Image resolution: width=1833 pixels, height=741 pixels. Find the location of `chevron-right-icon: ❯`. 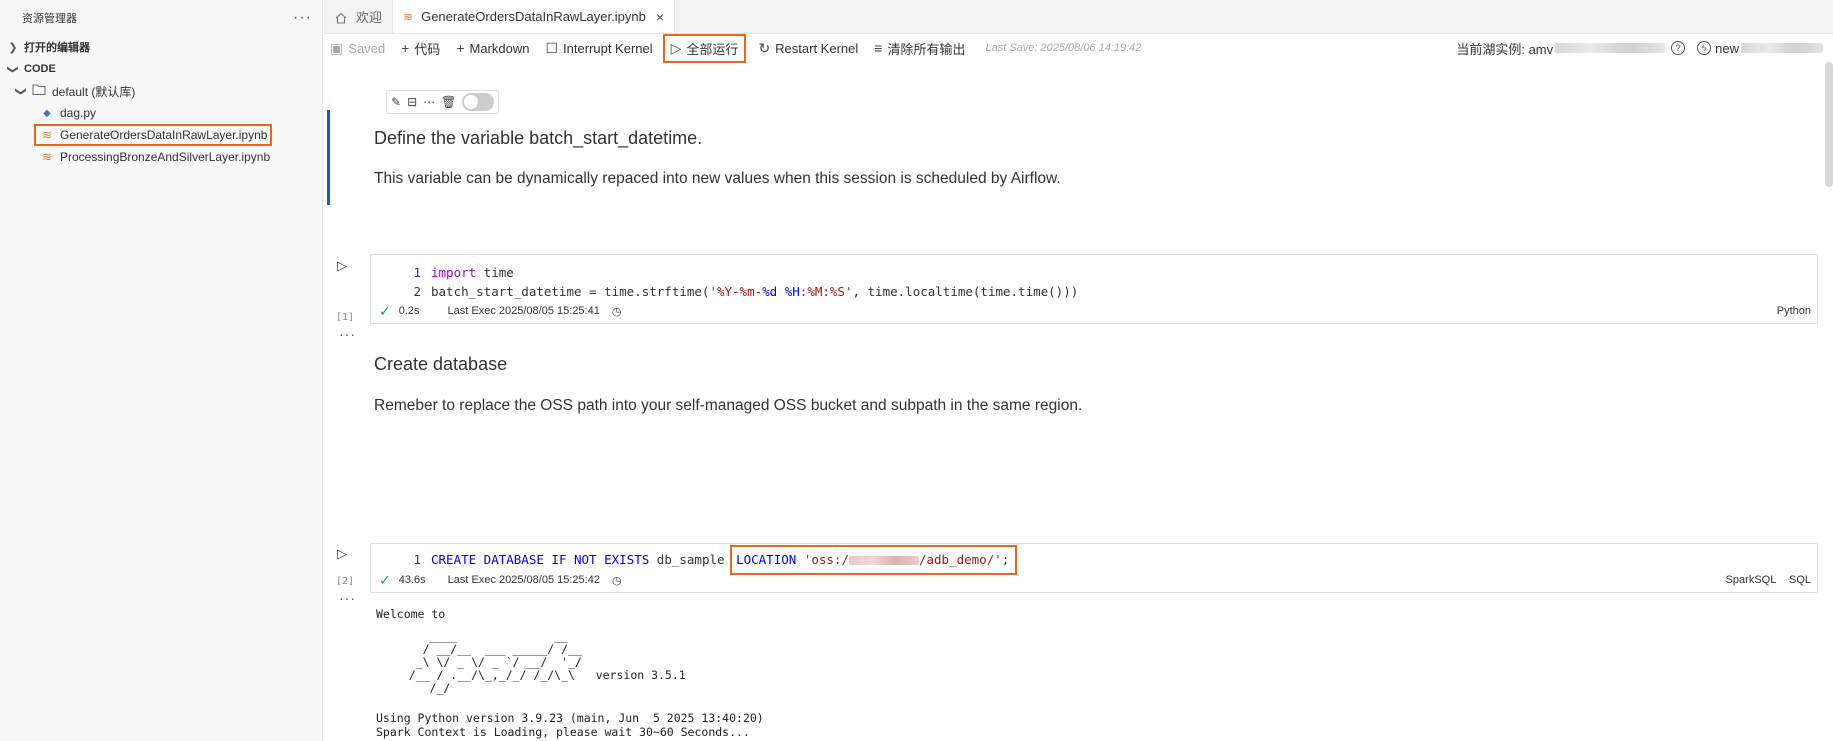

chevron-right-icon: ❯ is located at coordinates (13, 47).